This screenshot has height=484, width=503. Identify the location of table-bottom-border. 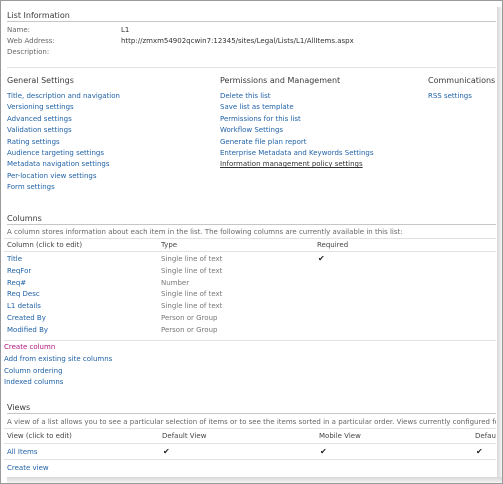
(250, 340).